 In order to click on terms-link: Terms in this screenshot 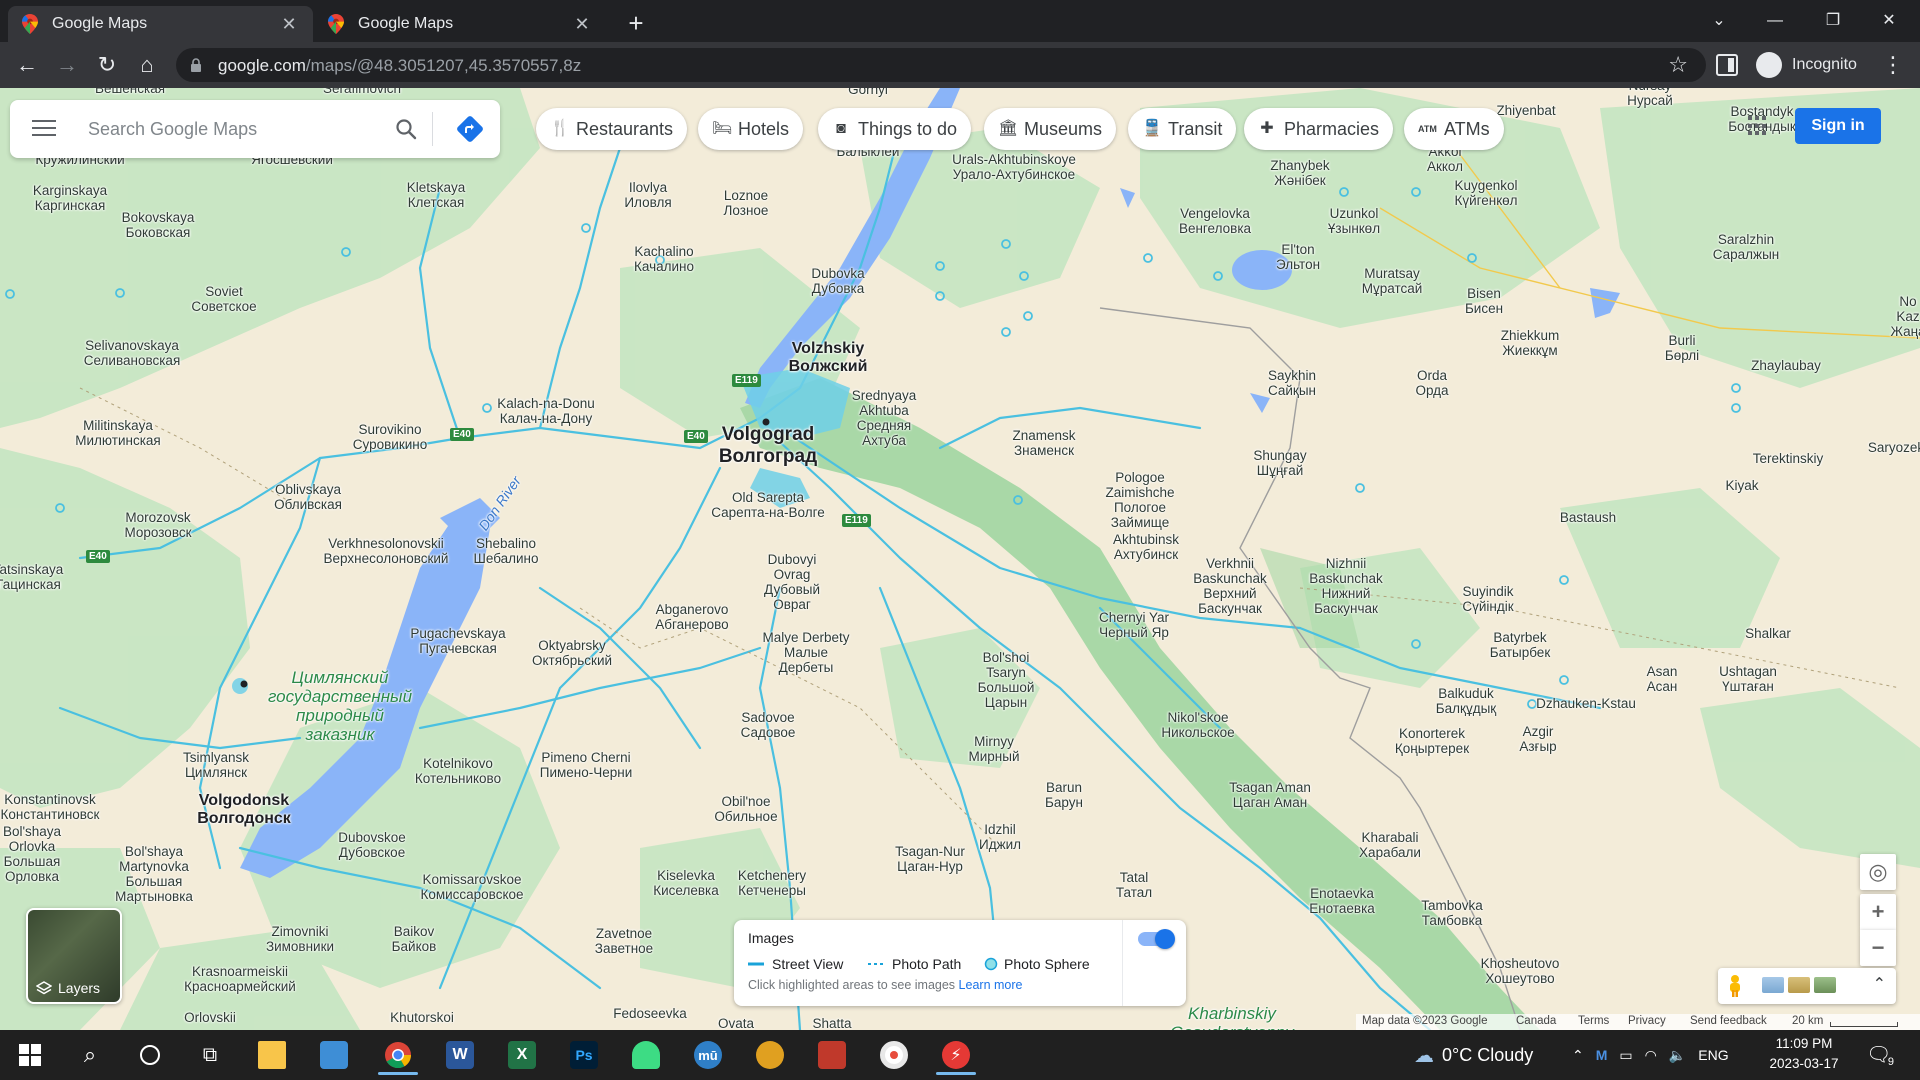, I will do `click(1593, 1021)`.